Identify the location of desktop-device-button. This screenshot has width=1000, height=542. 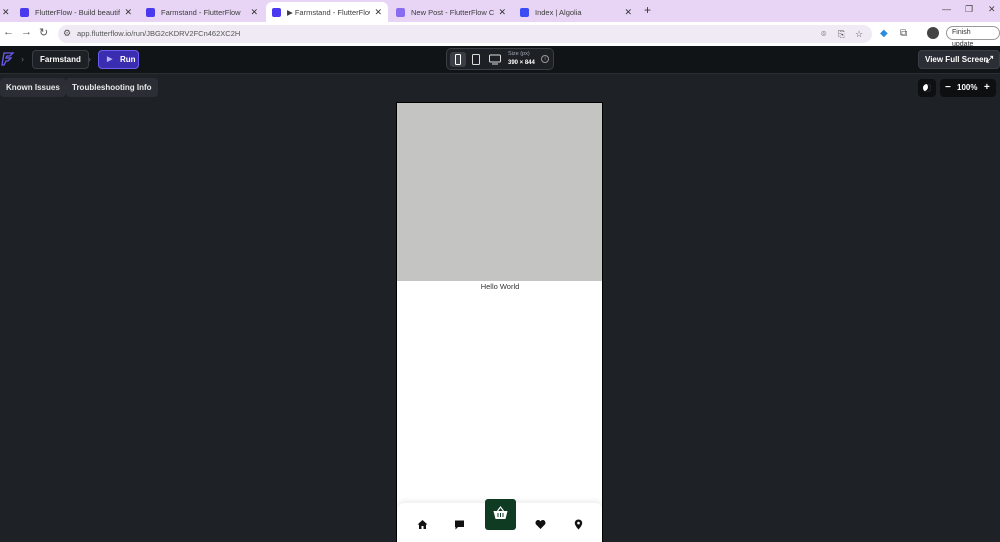
(494, 59).